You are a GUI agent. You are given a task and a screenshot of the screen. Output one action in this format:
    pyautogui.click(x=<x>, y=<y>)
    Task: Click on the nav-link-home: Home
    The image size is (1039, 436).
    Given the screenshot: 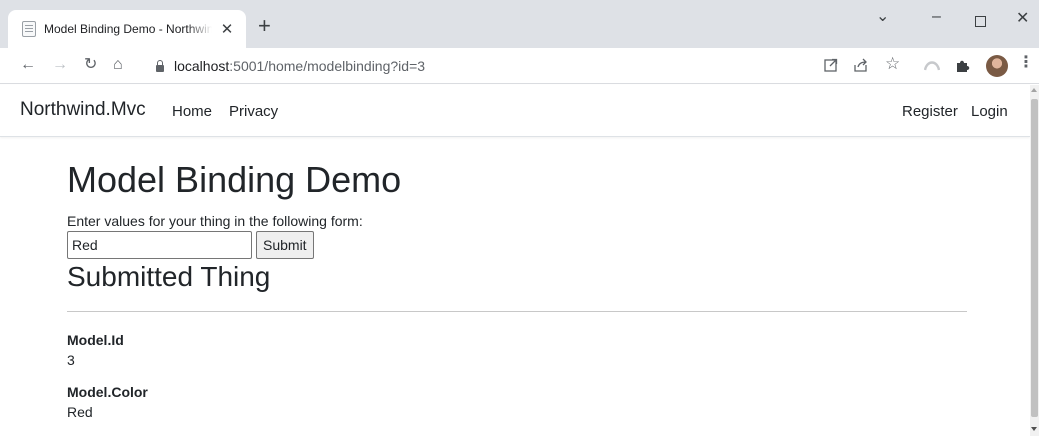 What is the action you would take?
    pyautogui.click(x=192, y=111)
    